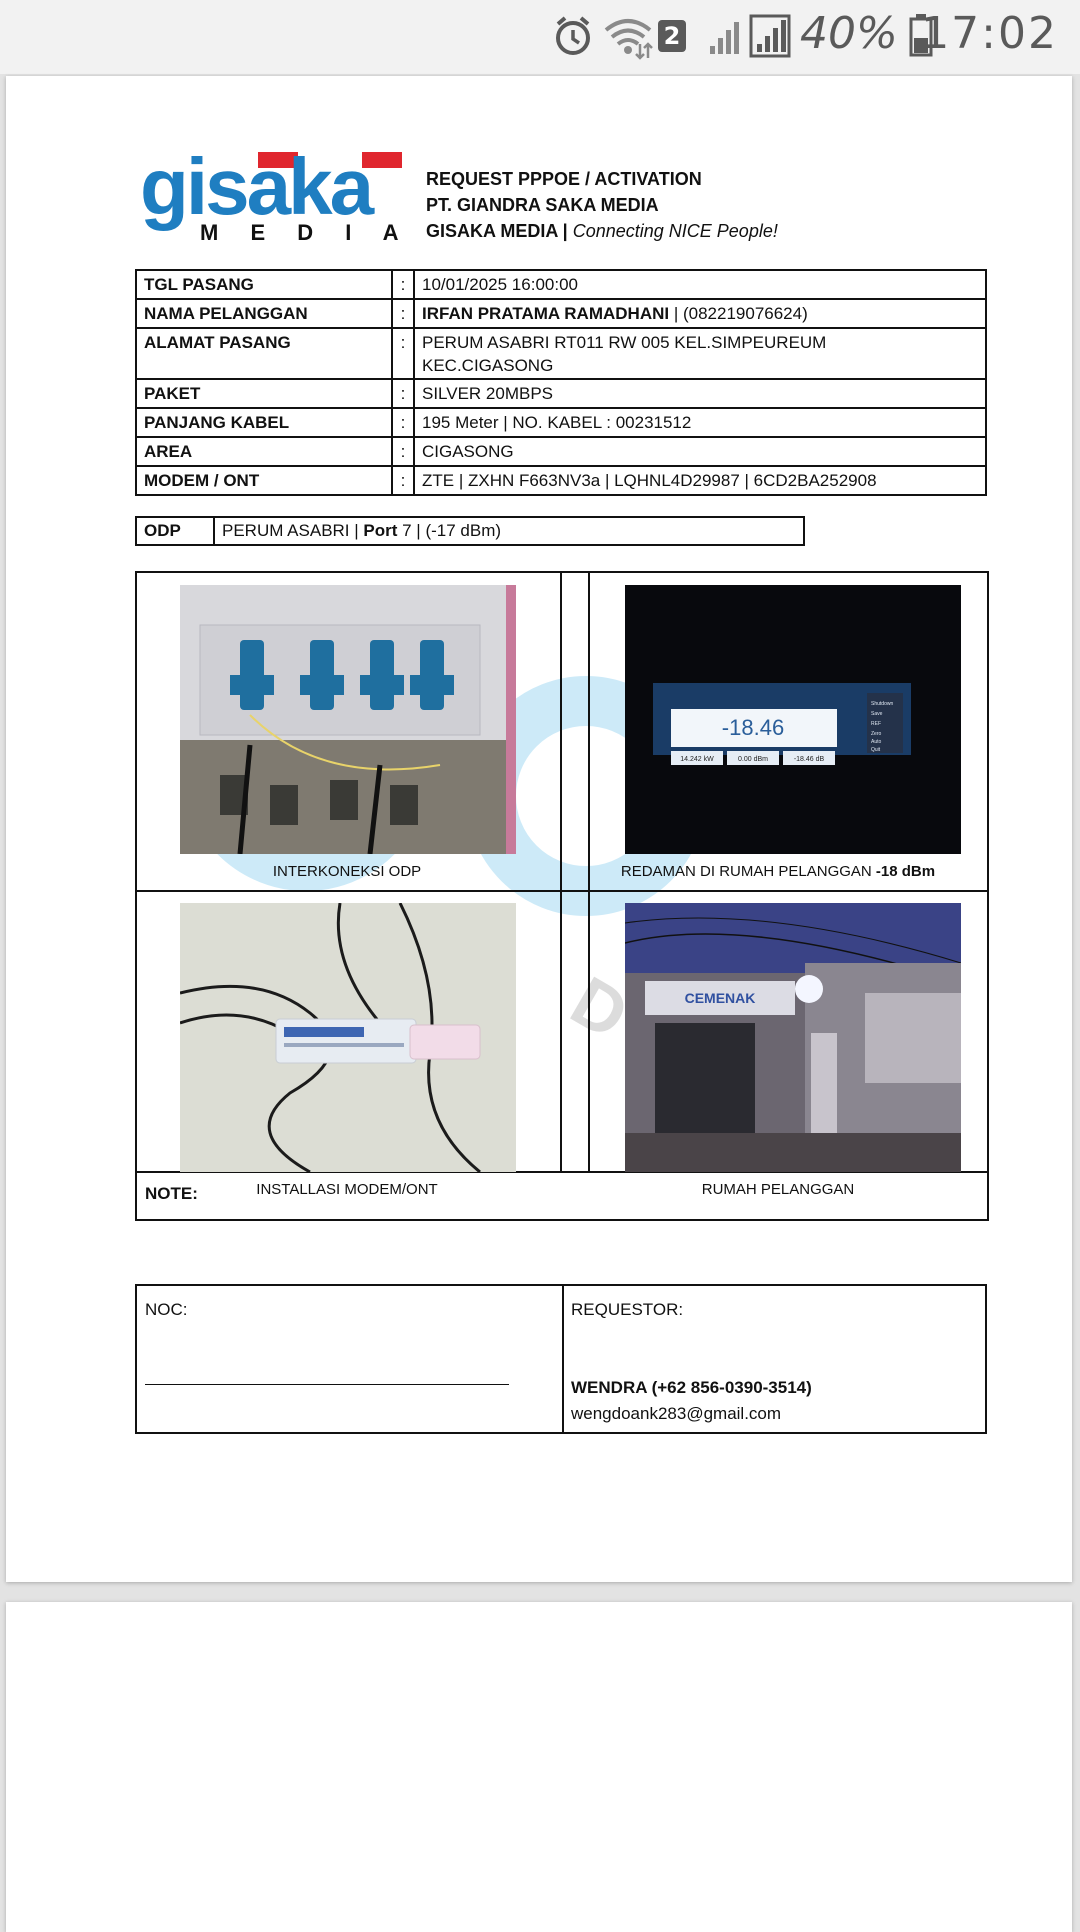  I want to click on modem-ont-label: MODEM / ONT, so click(264, 480).